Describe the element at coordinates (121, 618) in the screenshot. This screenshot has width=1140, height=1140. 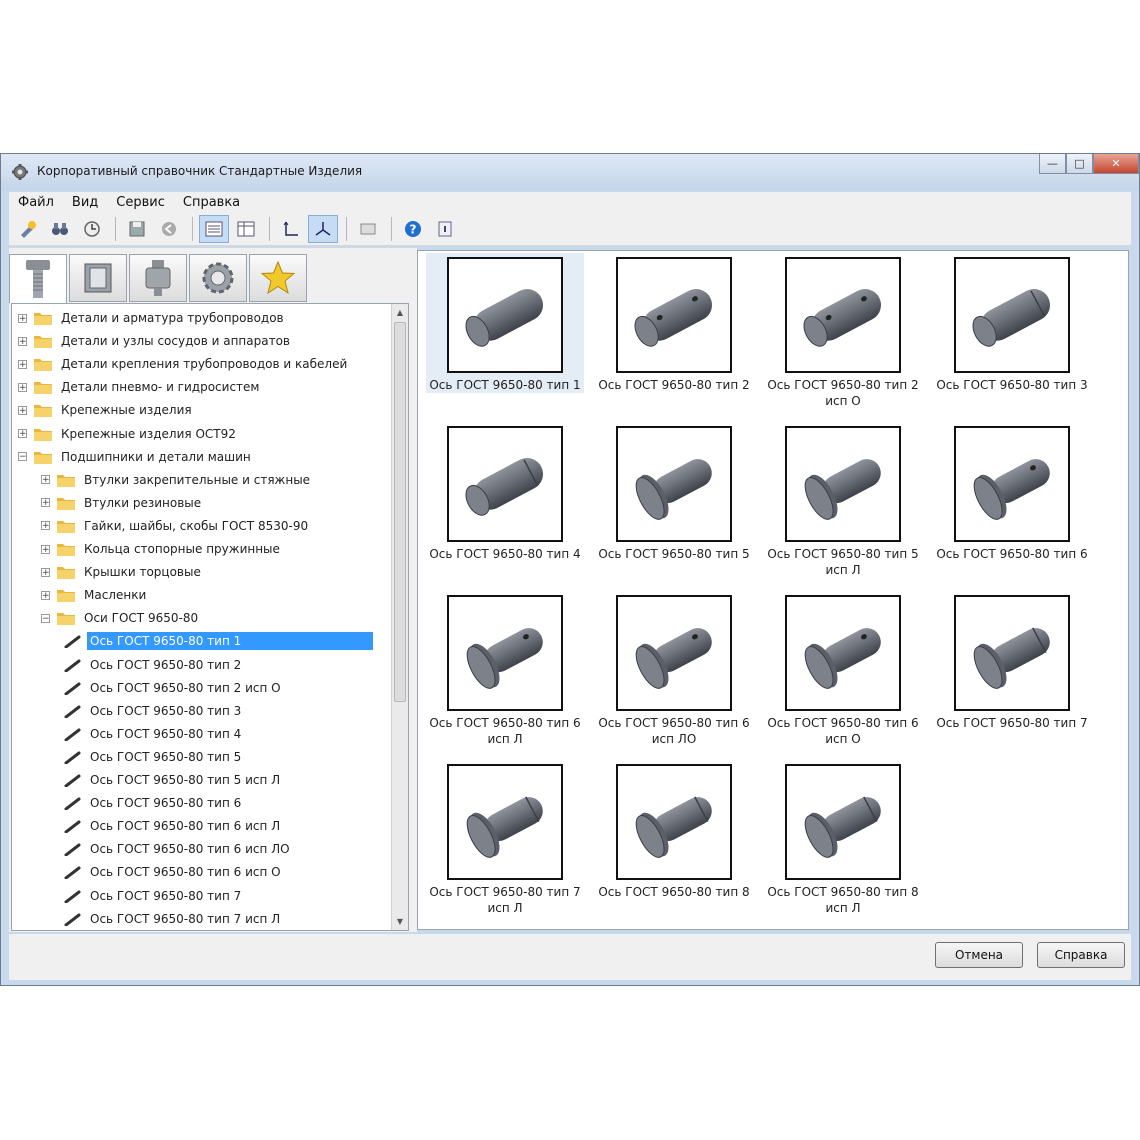
I see `tree-folder-node: − Оси ГОСТ 9650-80` at that location.